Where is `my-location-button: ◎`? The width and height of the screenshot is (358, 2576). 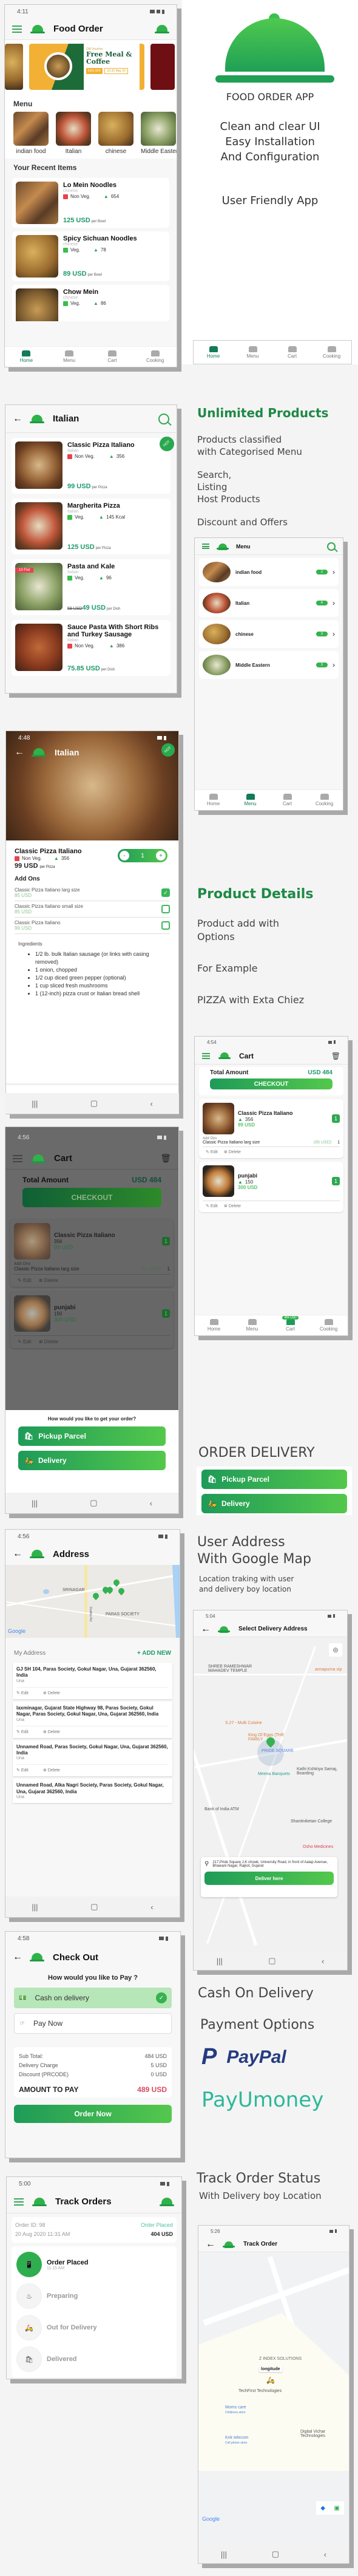 my-location-button: ◎ is located at coordinates (335, 1650).